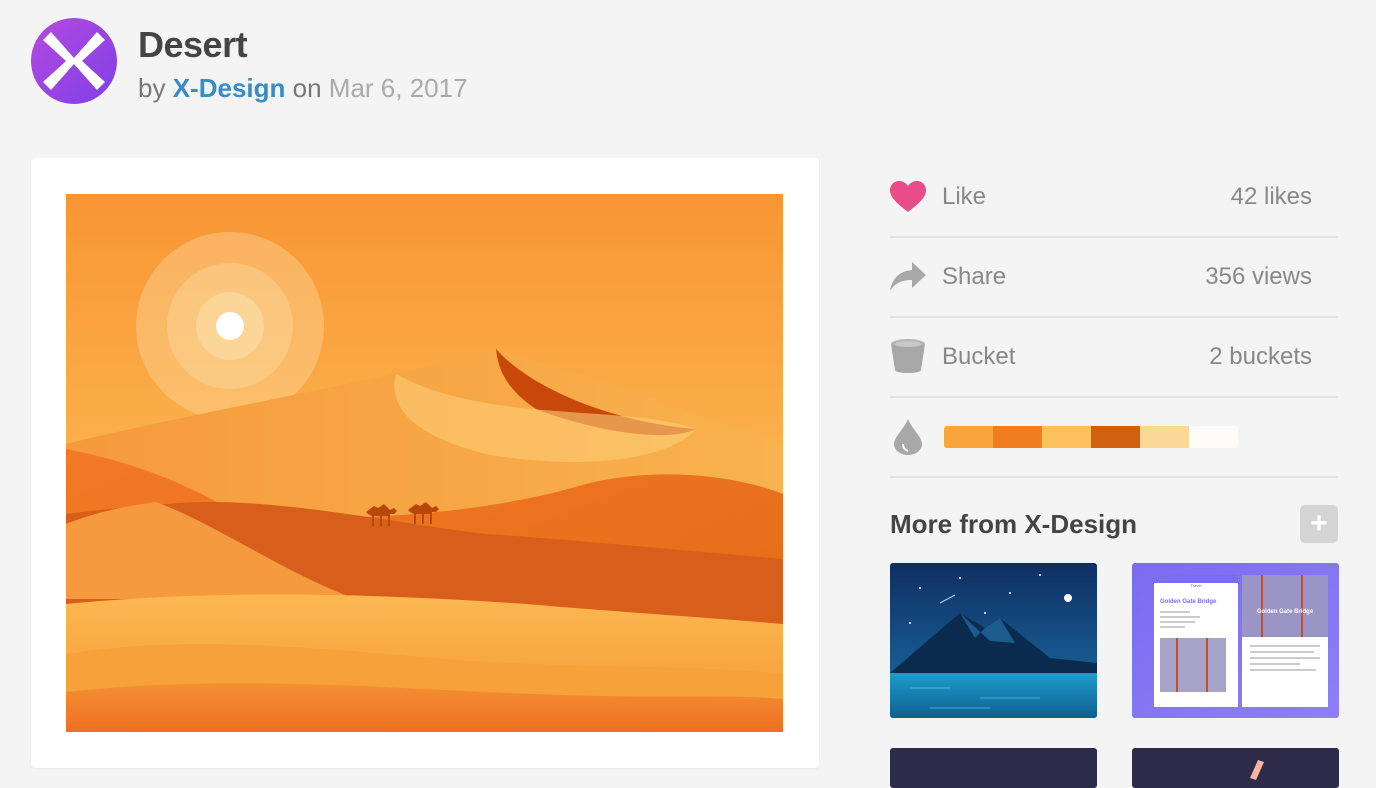 The height and width of the screenshot is (788, 1376). Describe the element at coordinates (908, 197) in the screenshot. I see `heart-icon` at that location.